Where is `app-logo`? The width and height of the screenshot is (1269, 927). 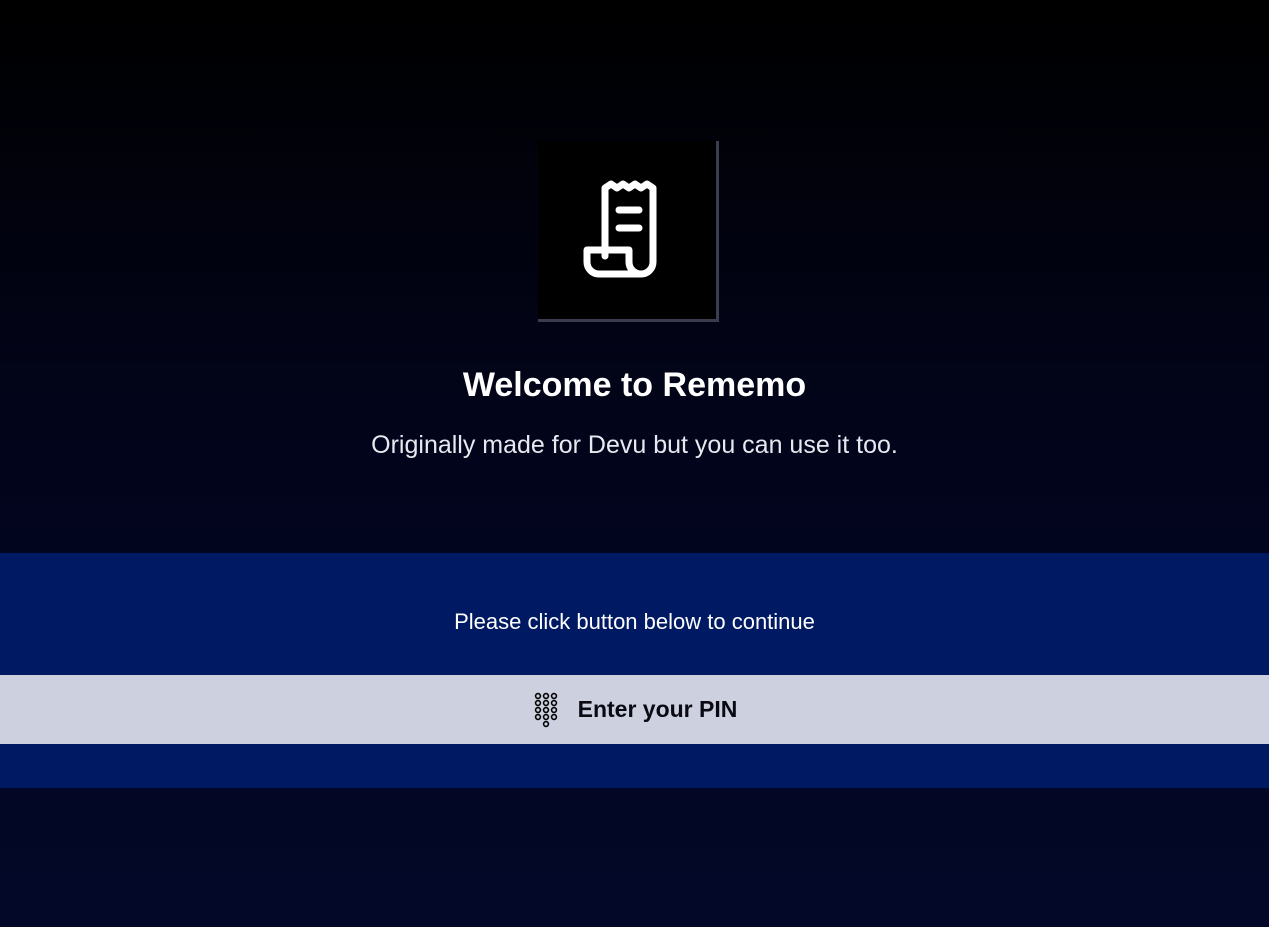
app-logo is located at coordinates (628, 231).